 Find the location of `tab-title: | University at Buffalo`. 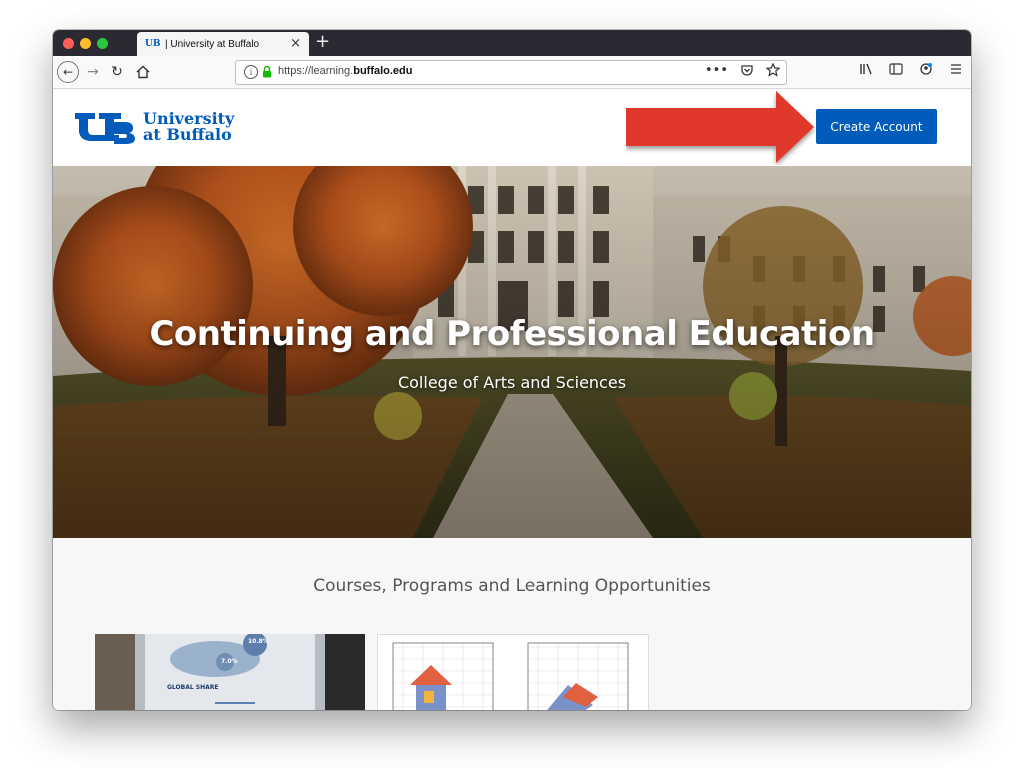

tab-title: | University at Buffalo is located at coordinates (212, 44).